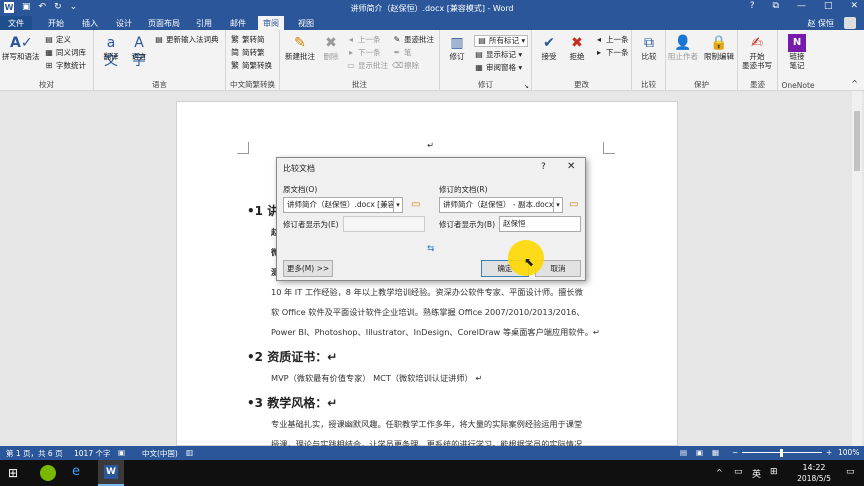 This screenshot has width=864, height=486. I want to click on compare-button: ⧉ 比较, so click(649, 47).